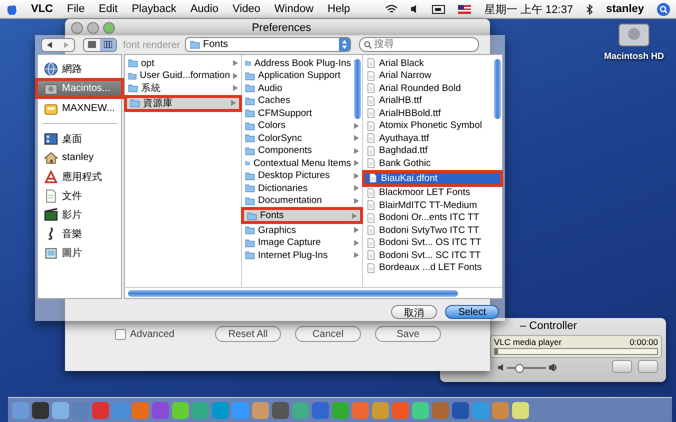 The width and height of the screenshot is (676, 422). Describe the element at coordinates (634, 56) in the screenshot. I see `desktop-icon-label: Macintosh HD` at that location.